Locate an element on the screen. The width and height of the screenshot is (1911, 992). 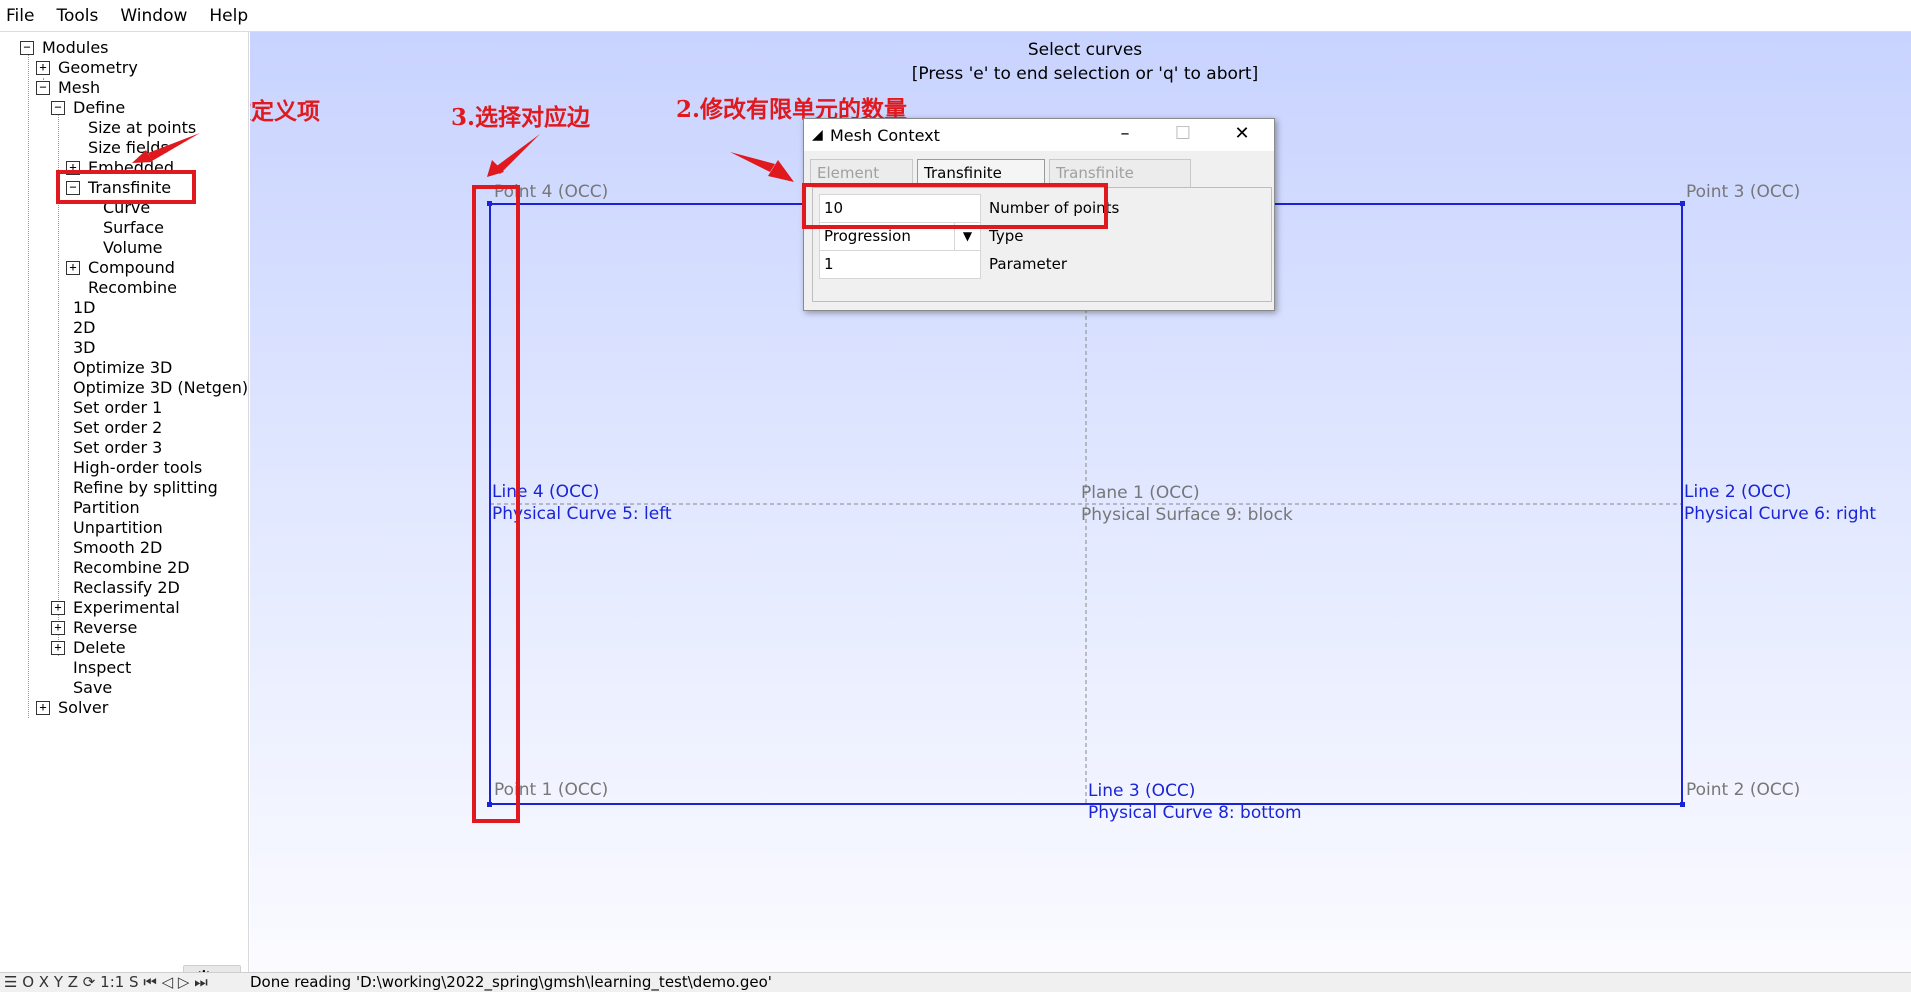
tree-item-3d: 3D is located at coordinates (84, 348).